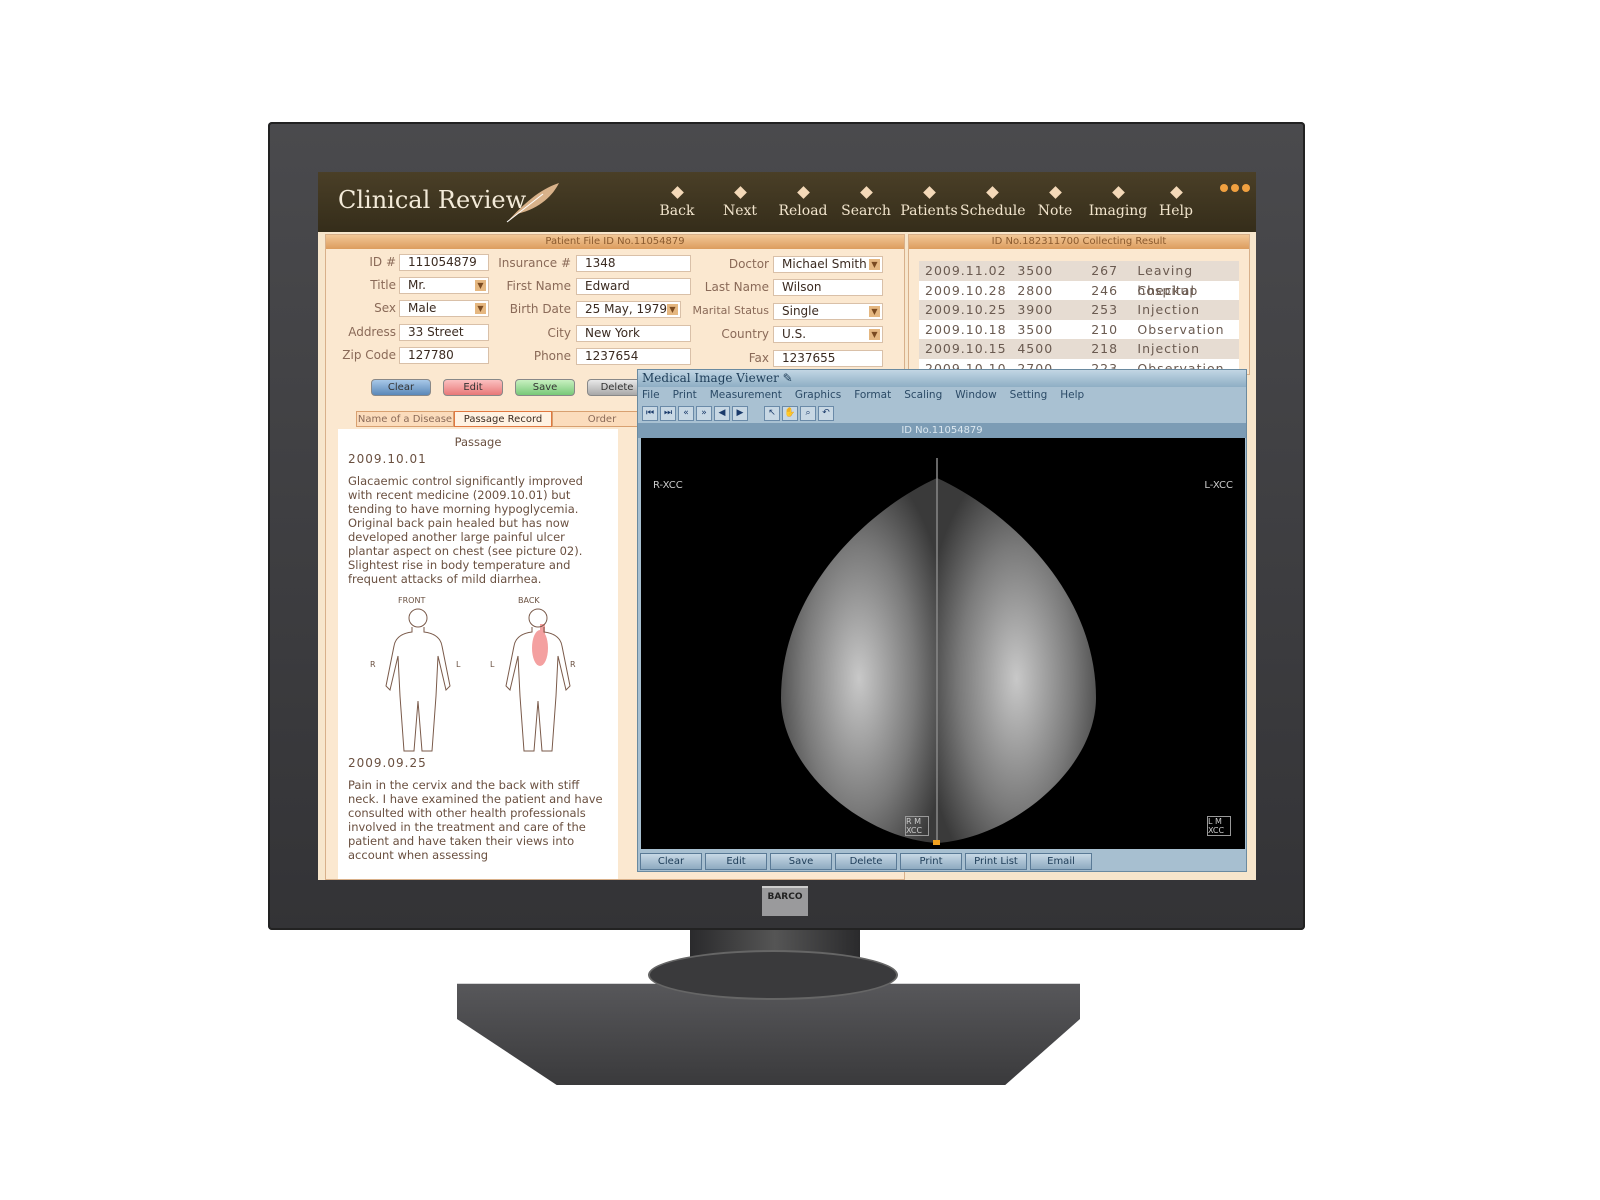  What do you see at coordinates (615, 242) in the screenshot?
I see `panel-title: Patient File ID No.11054879` at bounding box center [615, 242].